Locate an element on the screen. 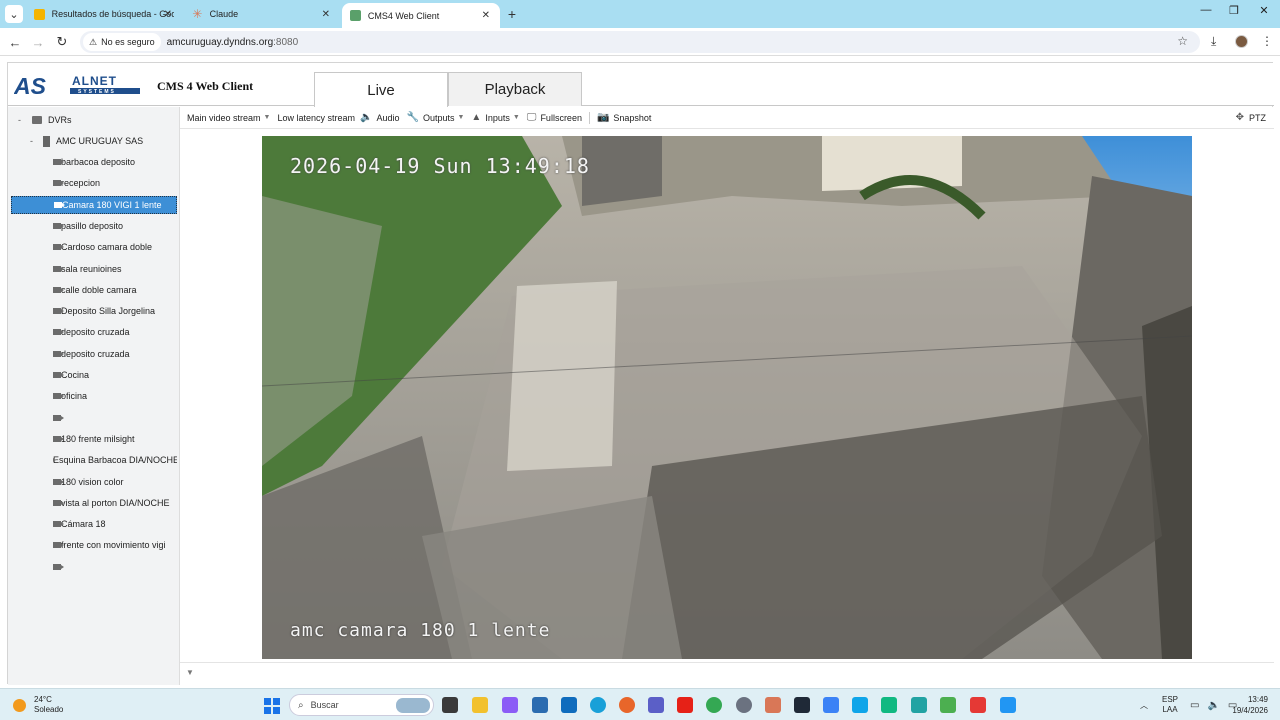 The height and width of the screenshot is (720, 1280). camera-item: Cocina is located at coordinates (94, 375).